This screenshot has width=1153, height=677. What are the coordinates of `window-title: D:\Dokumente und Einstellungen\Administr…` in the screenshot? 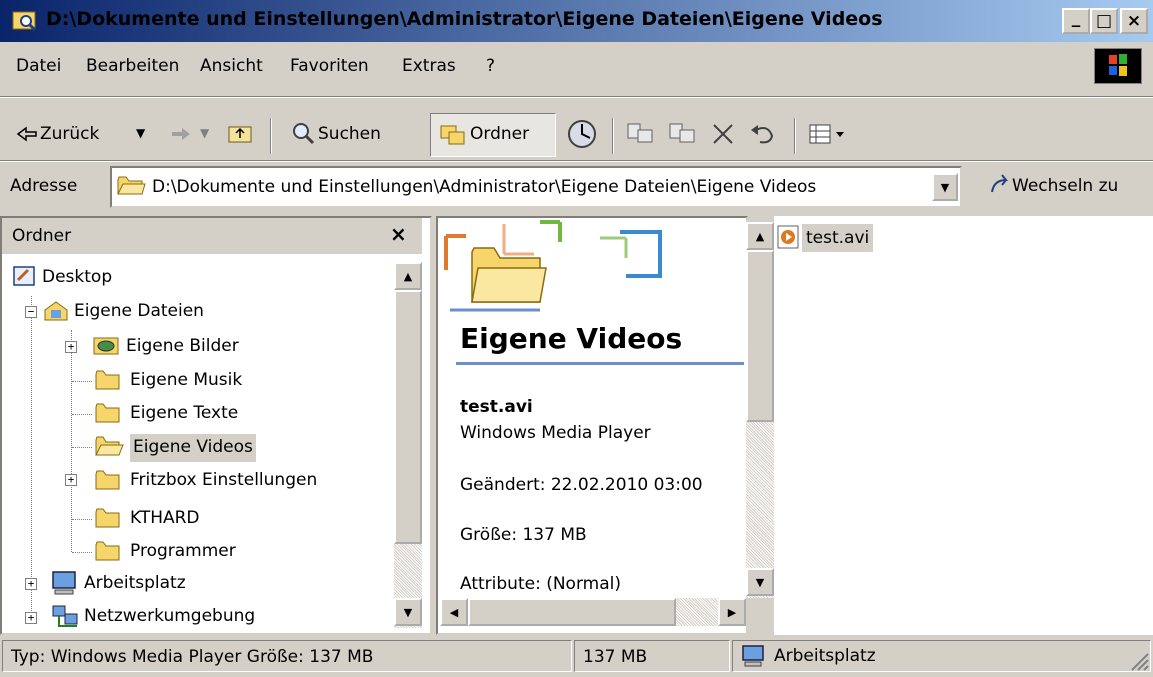 It's located at (464, 19).